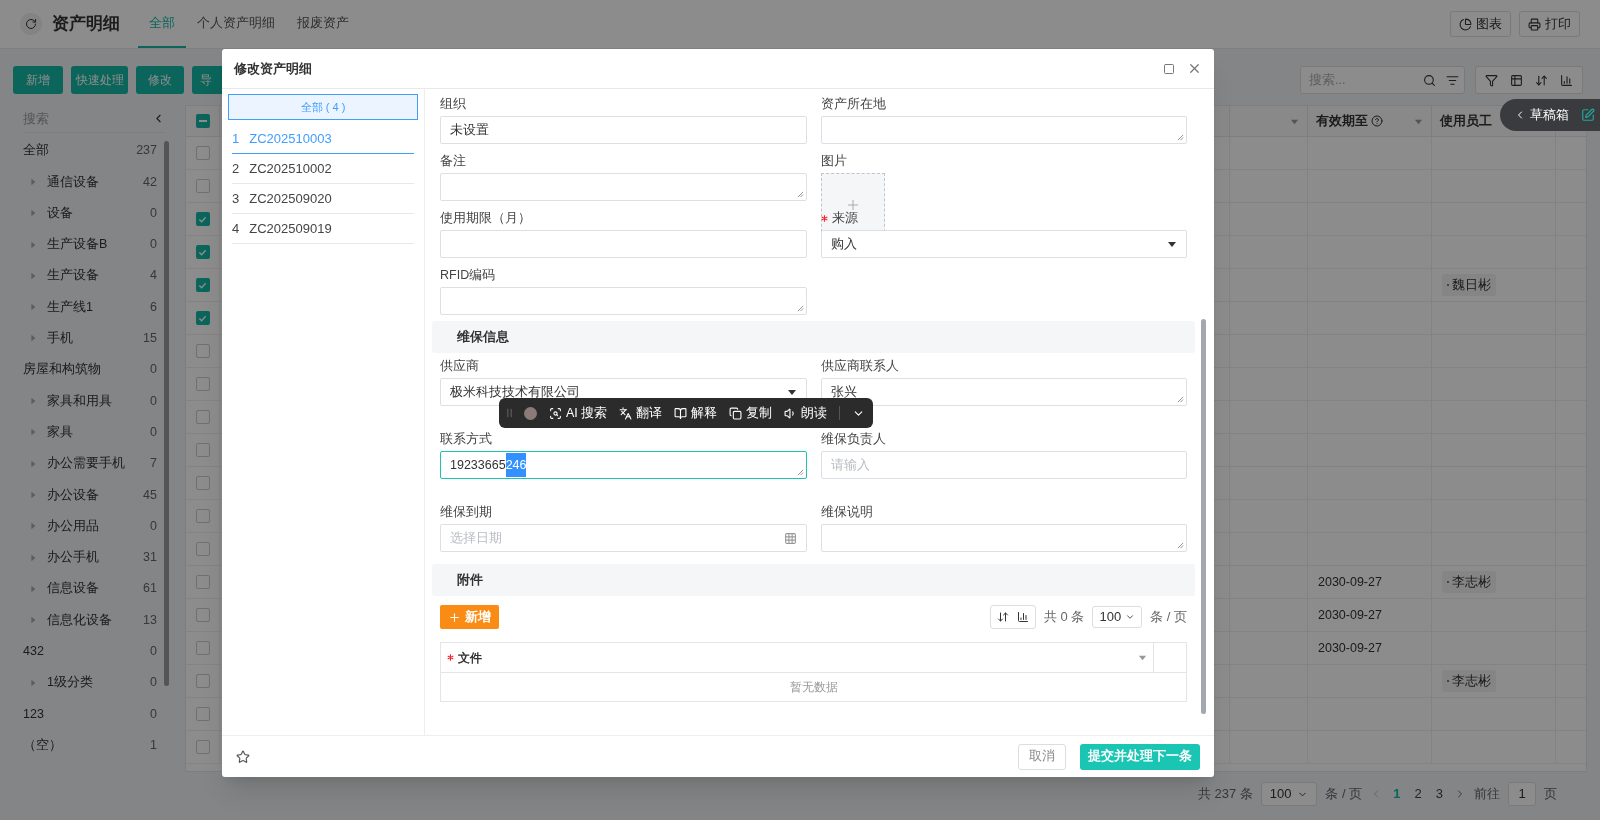 This screenshot has height=820, width=1600. Describe the element at coordinates (323, 24) in the screenshot. I see `tab: 报废资产` at that location.